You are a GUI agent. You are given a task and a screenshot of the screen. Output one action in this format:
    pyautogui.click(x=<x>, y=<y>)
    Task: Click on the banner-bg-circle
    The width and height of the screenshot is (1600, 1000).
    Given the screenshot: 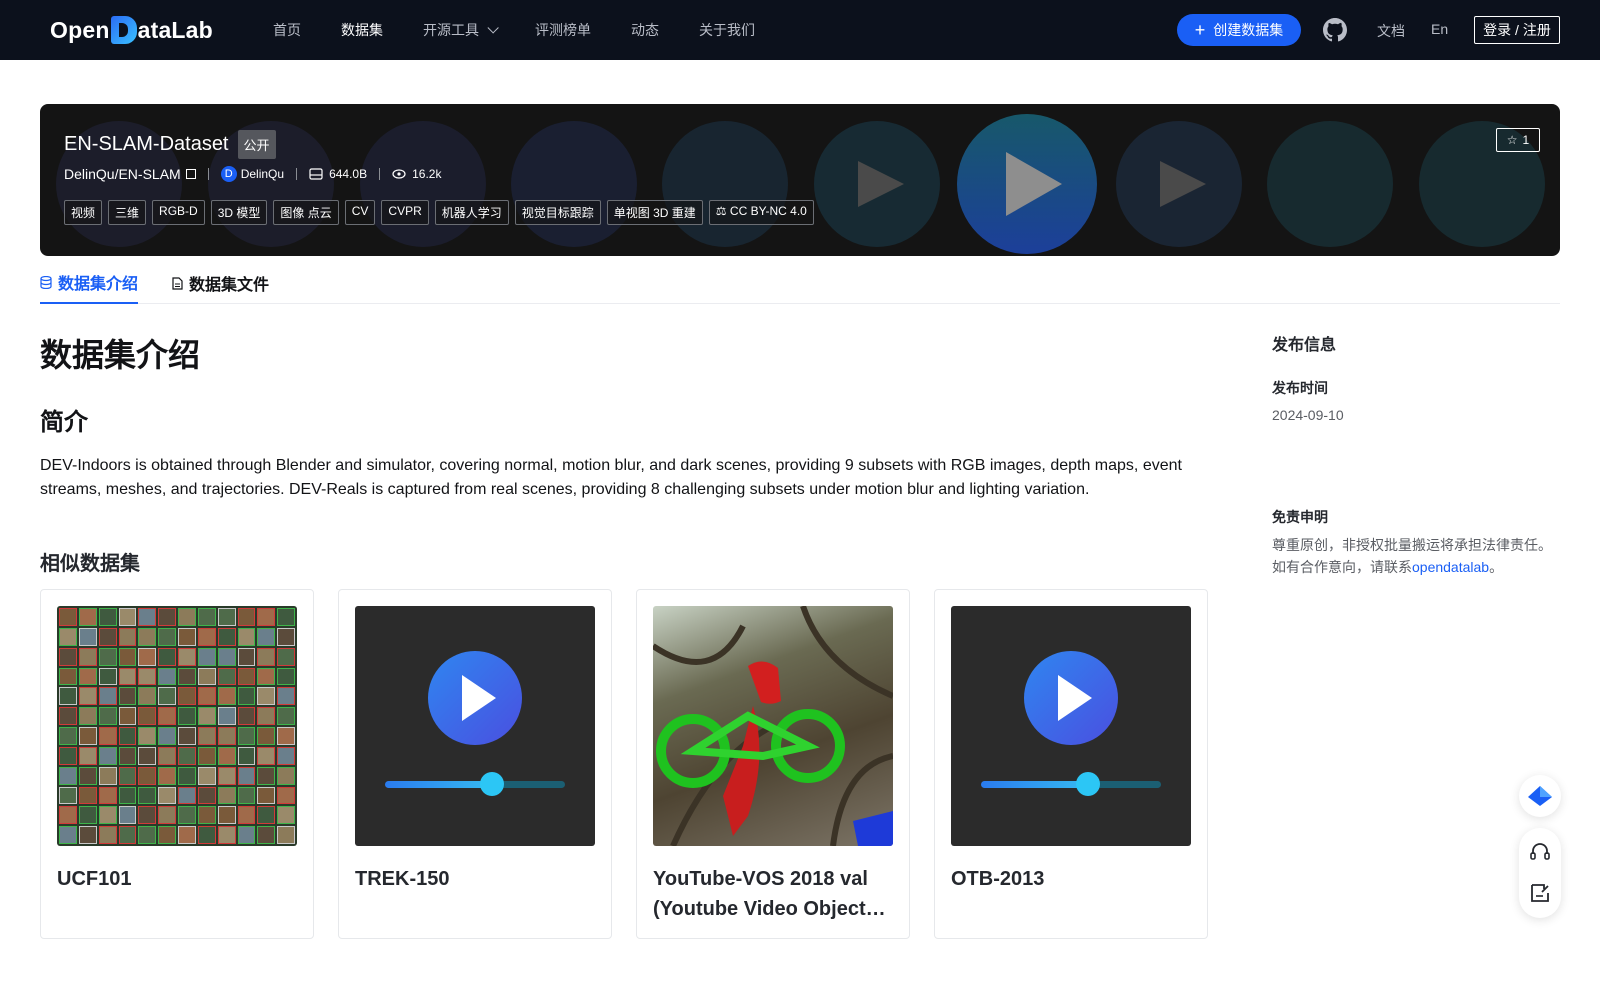 What is the action you would take?
    pyautogui.click(x=423, y=184)
    